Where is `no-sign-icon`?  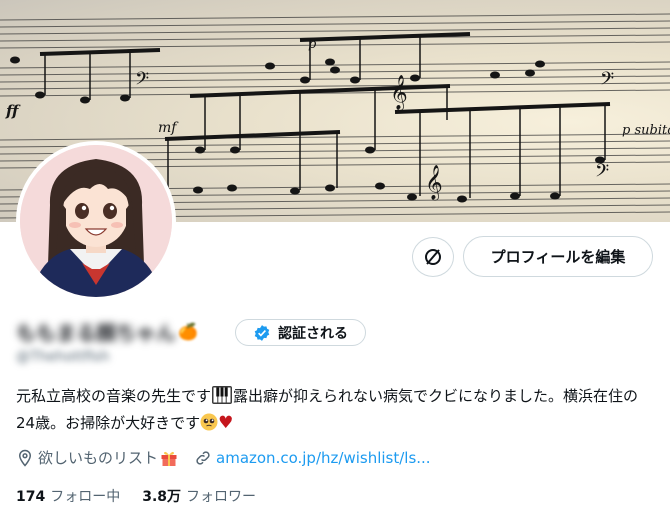
no-sign-icon is located at coordinates (433, 257).